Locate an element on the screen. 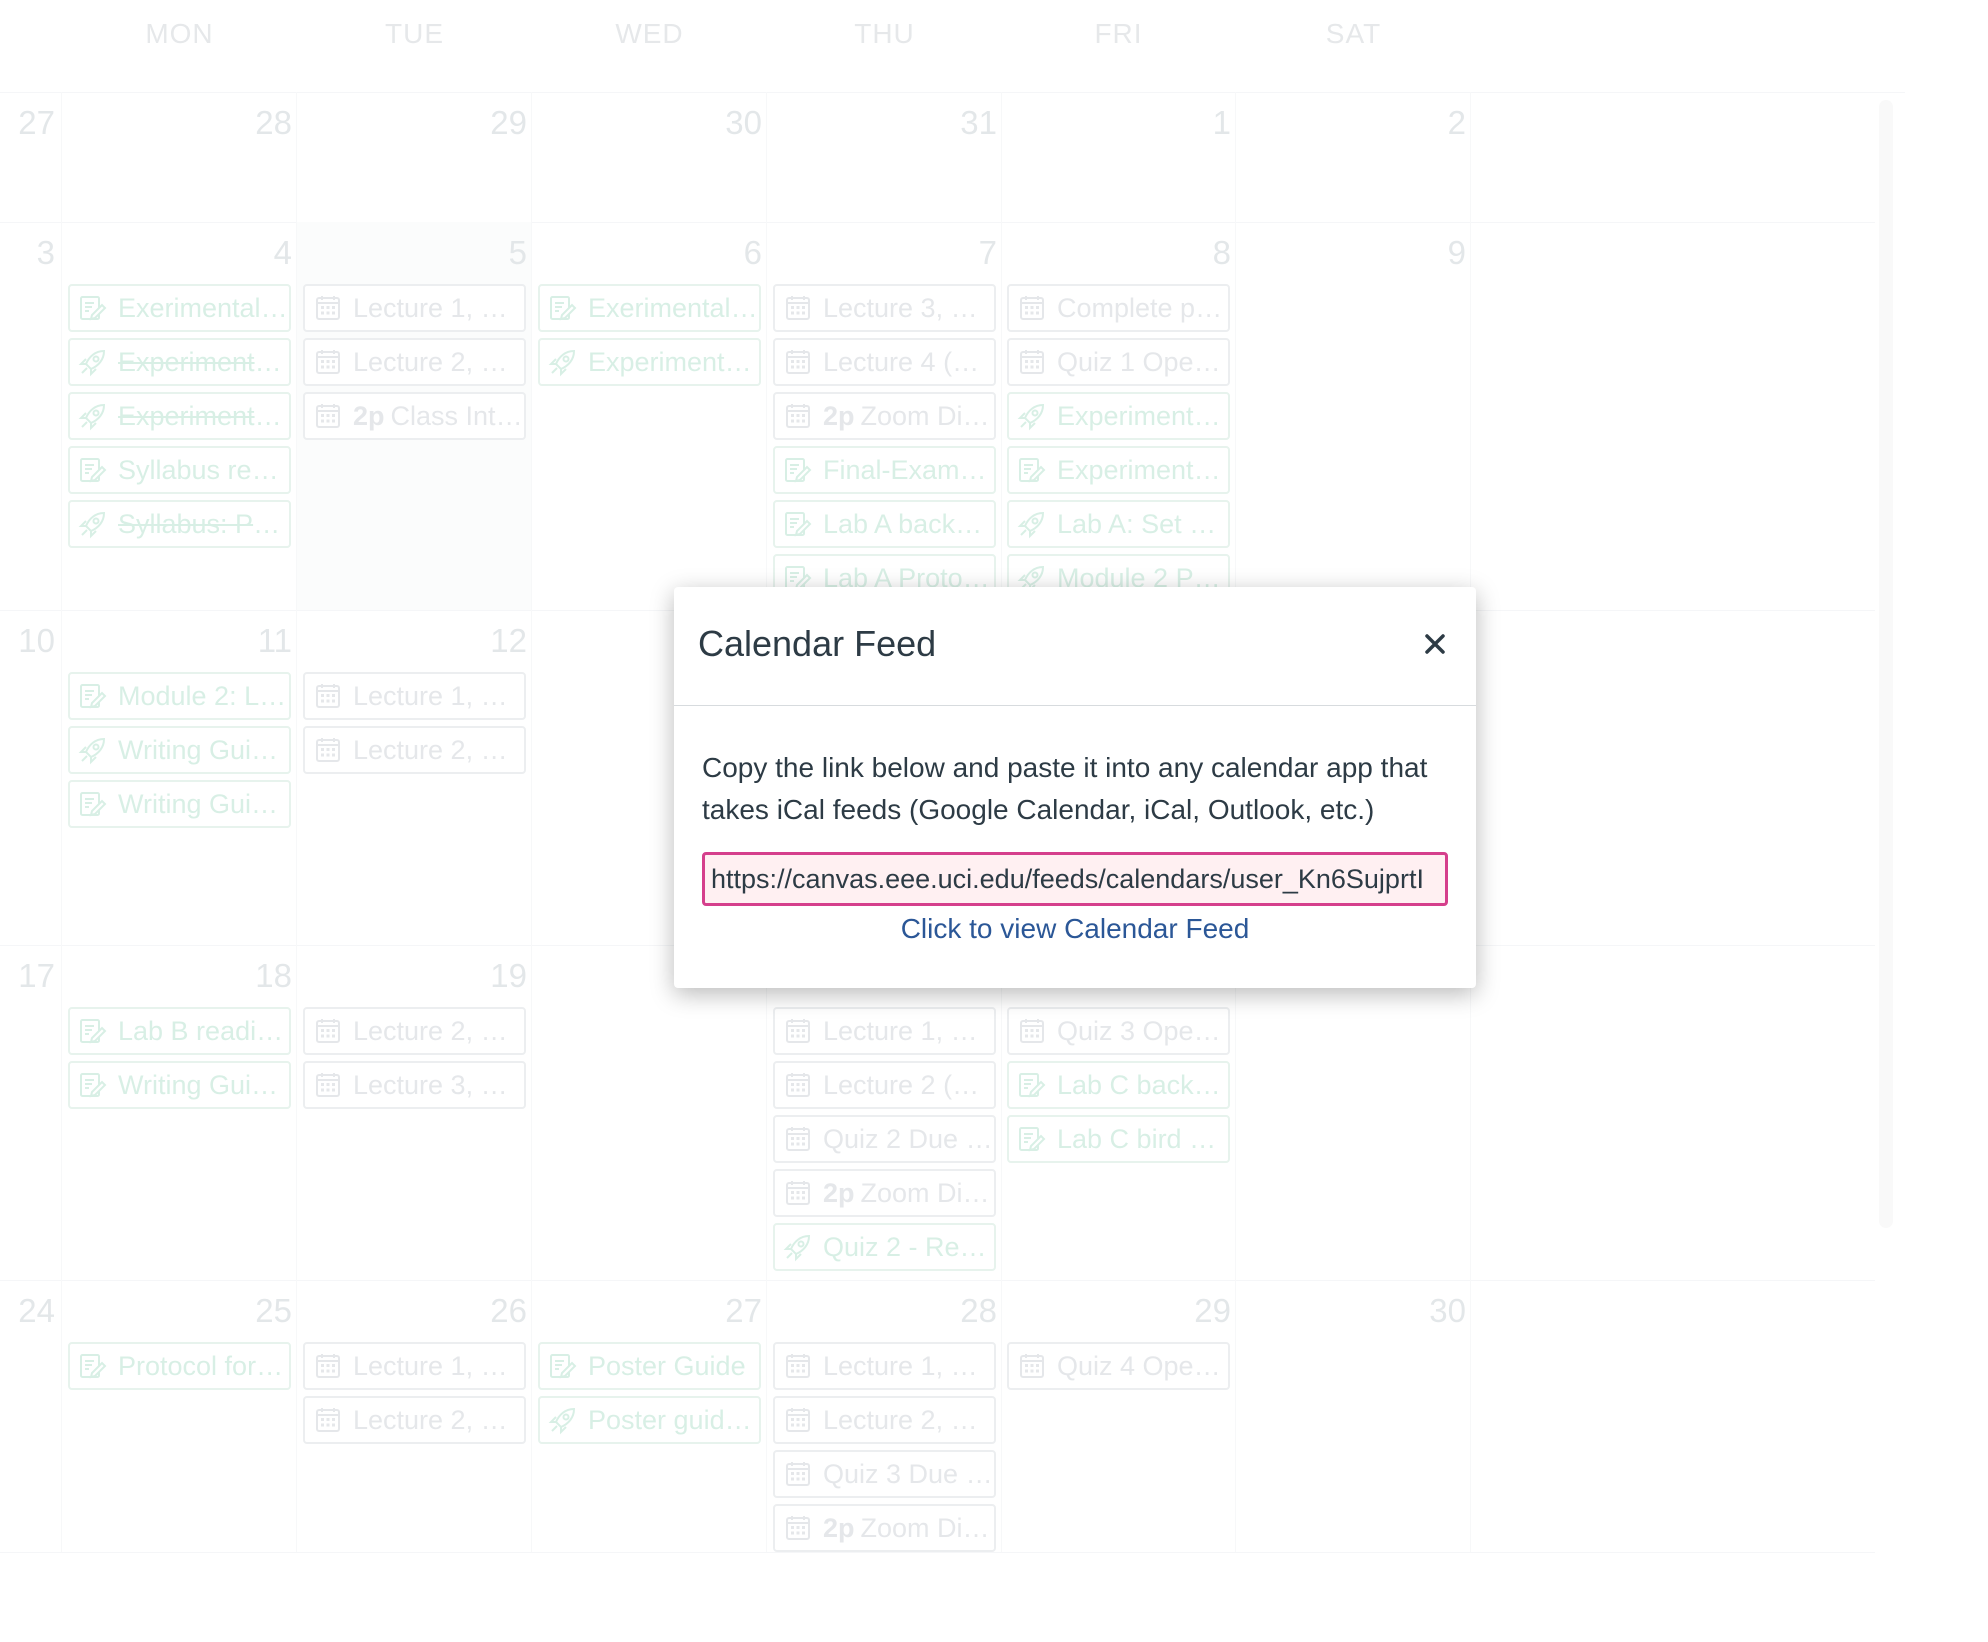  close-icon is located at coordinates (1435, 644).